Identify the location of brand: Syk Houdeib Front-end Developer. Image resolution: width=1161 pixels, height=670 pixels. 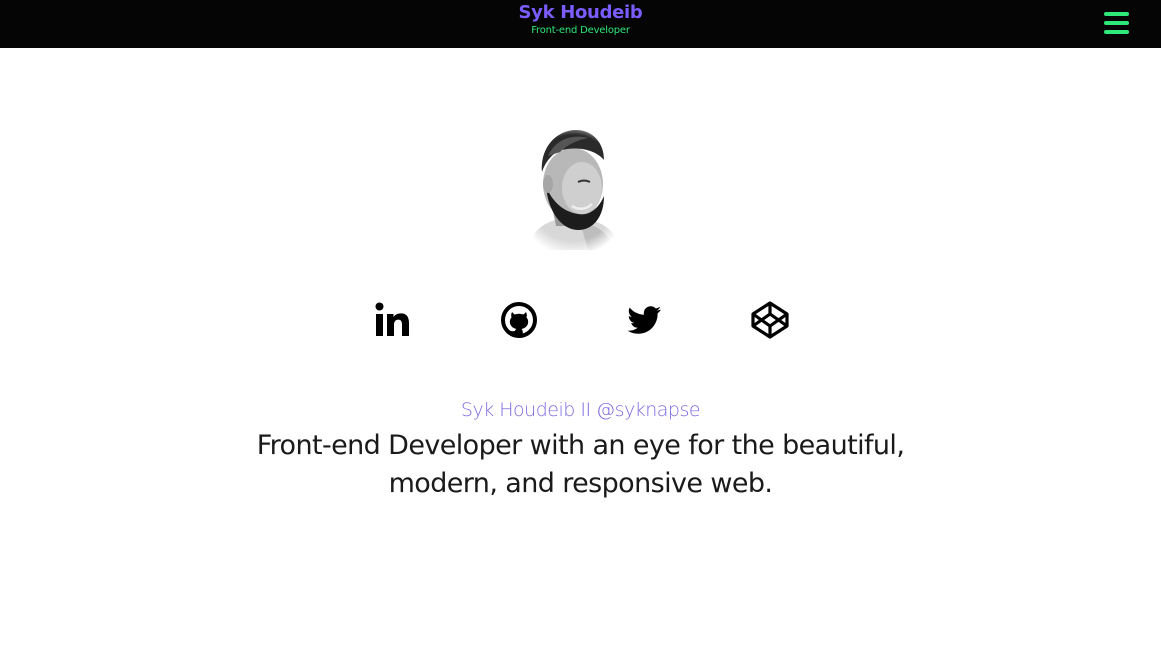
(580, 20).